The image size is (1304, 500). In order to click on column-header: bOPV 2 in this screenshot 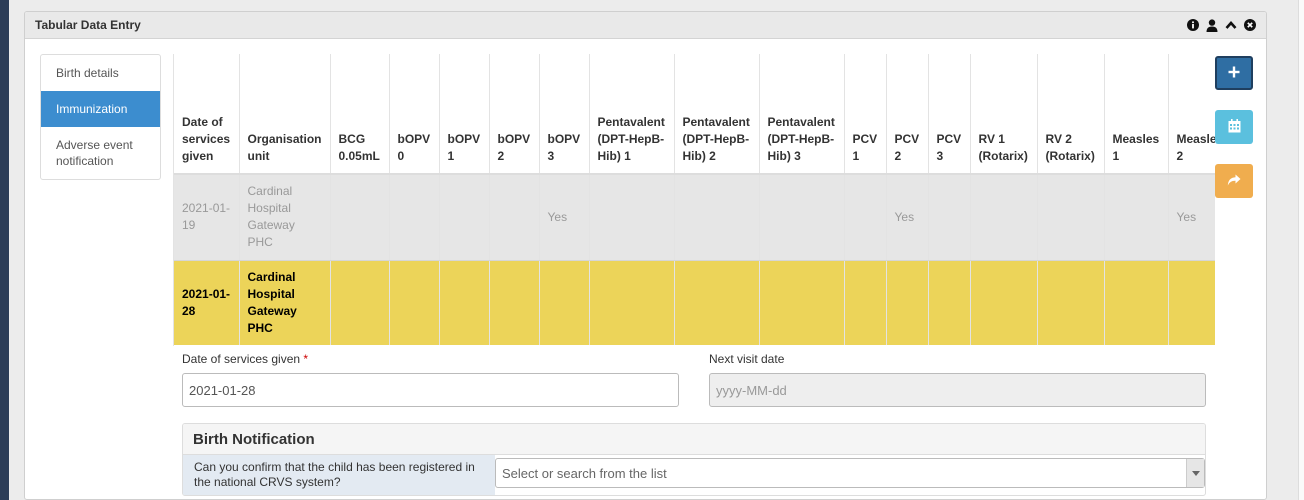, I will do `click(514, 114)`.